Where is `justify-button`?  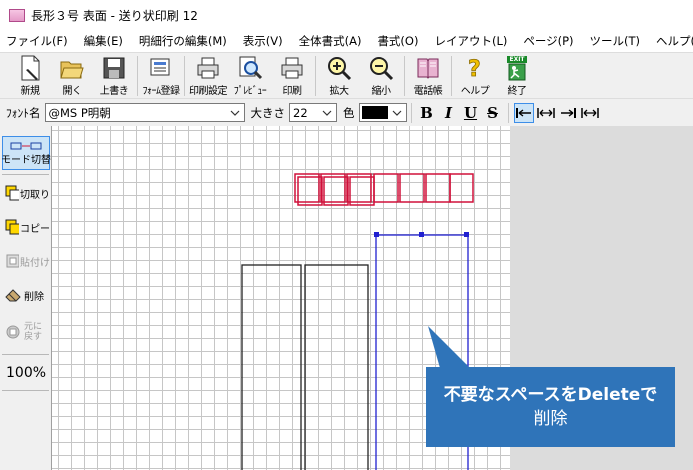 justify-button is located at coordinates (590, 113).